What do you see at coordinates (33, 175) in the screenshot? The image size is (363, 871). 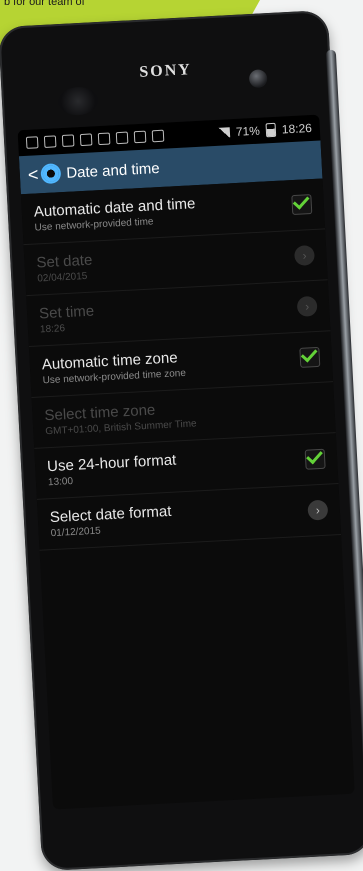 I see `back-arrow-icon: <` at bounding box center [33, 175].